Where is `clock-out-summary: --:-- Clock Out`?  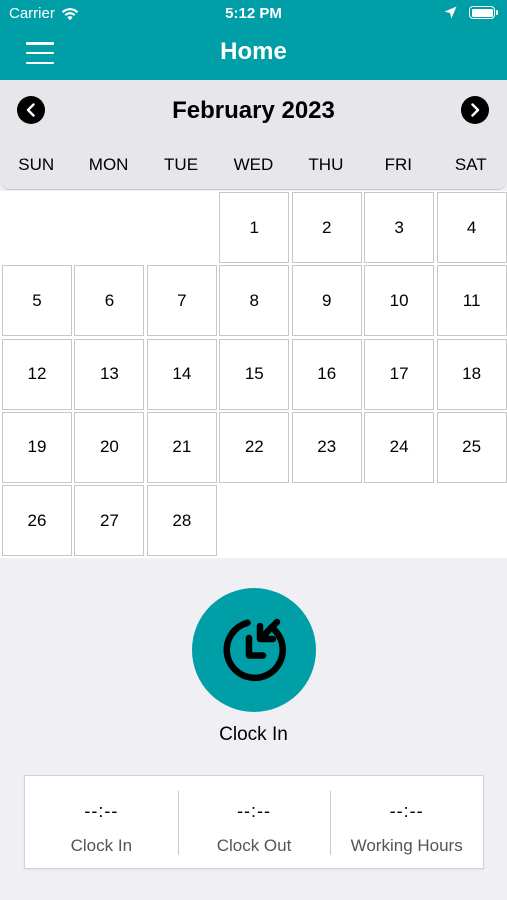 clock-out-summary: --:-- Clock Out is located at coordinates (254, 822).